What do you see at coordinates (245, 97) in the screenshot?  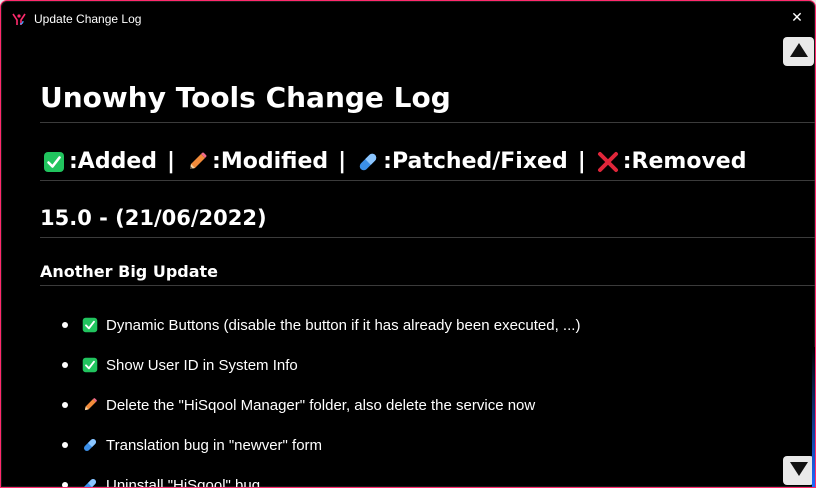 I see `page-title: Unowhy Tools Change Log` at bounding box center [245, 97].